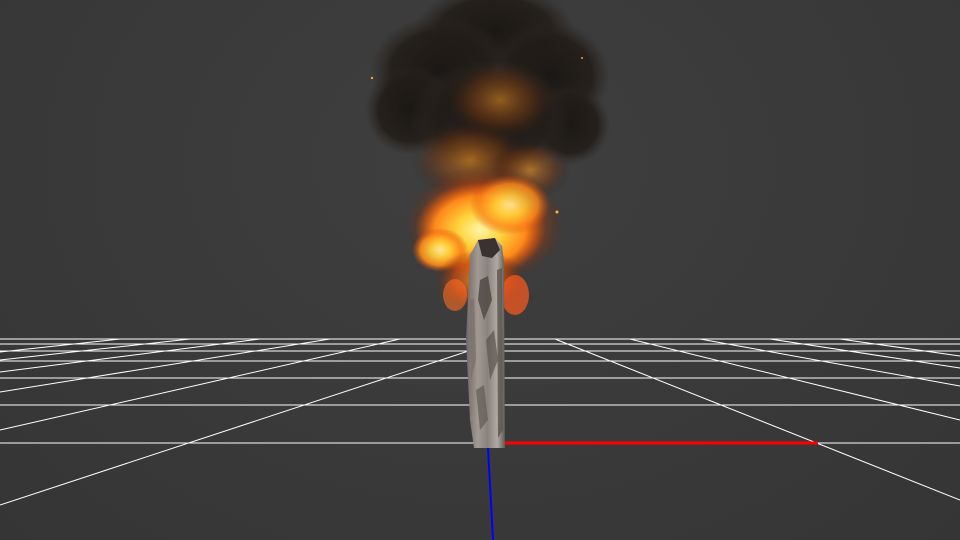 The width and height of the screenshot is (960, 540). I want to click on burnt-log, so click(485, 343).